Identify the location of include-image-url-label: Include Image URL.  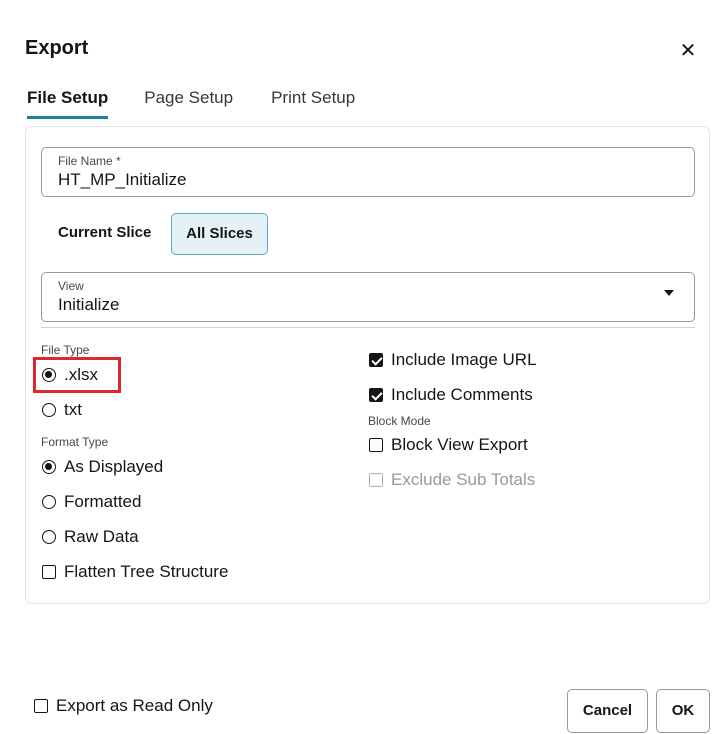
(464, 359).